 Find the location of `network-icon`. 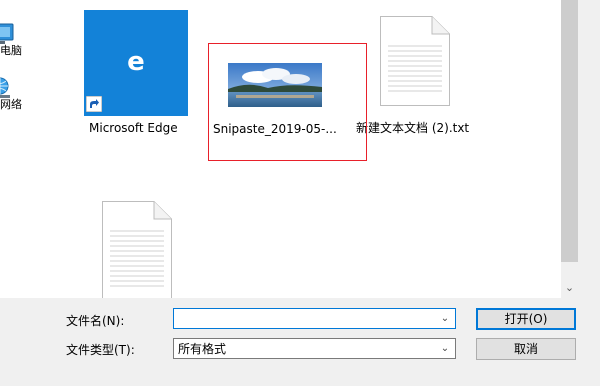

network-icon is located at coordinates (5, 87).